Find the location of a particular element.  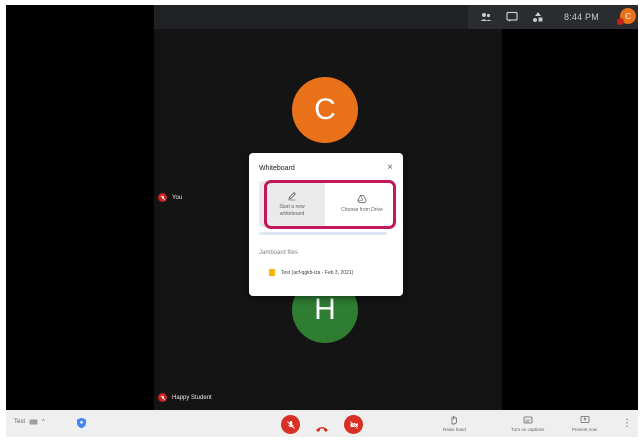

participant-name: You is located at coordinates (177, 197).